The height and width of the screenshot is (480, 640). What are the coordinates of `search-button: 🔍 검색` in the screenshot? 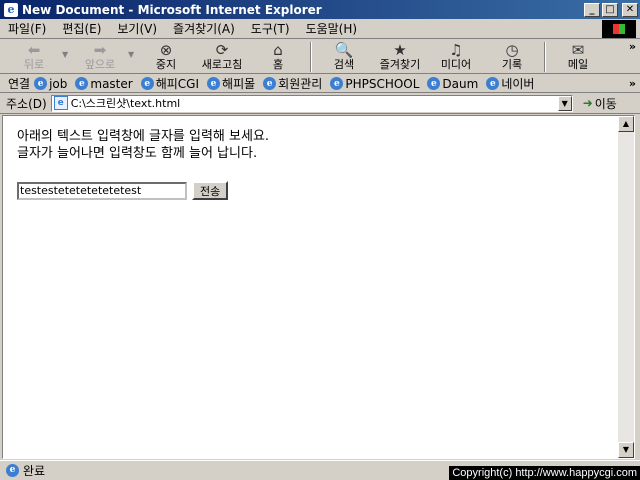 It's located at (344, 57).